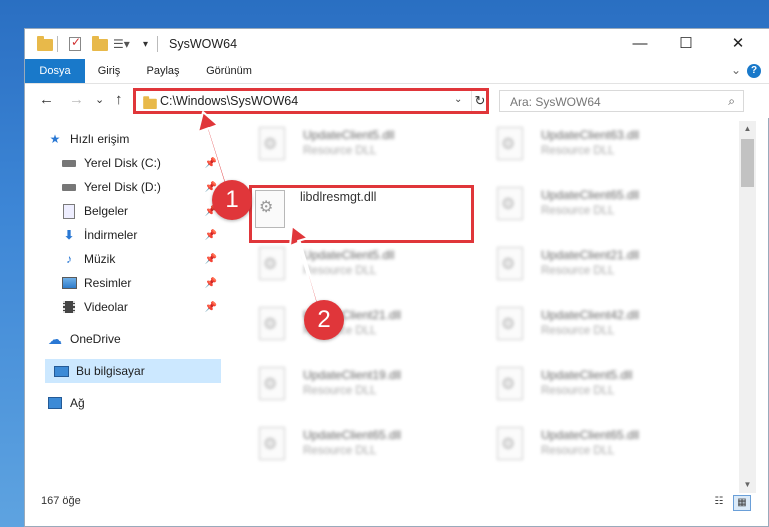 The height and width of the screenshot is (527, 769). Describe the element at coordinates (163, 71) in the screenshot. I see `tab-share: Paylaş` at that location.